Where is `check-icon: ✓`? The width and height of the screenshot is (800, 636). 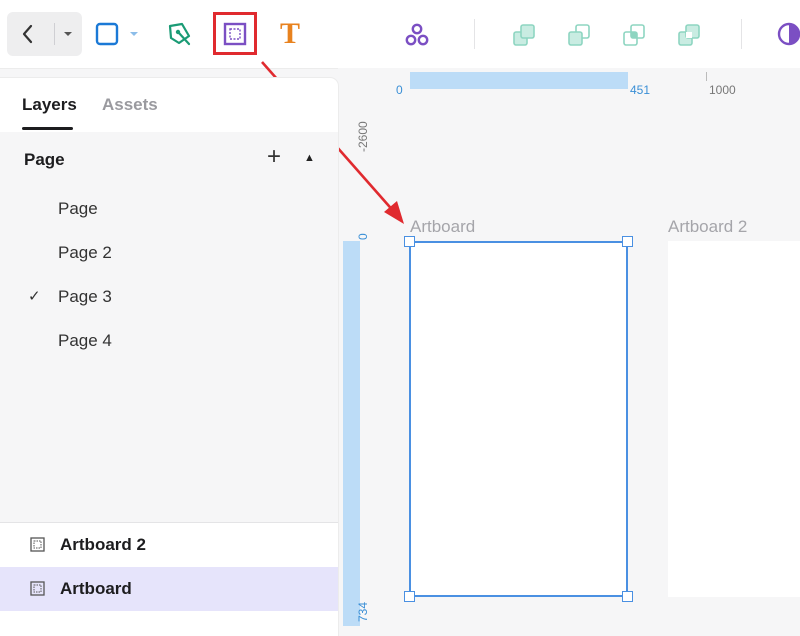
check-icon: ✓ is located at coordinates (34, 296).